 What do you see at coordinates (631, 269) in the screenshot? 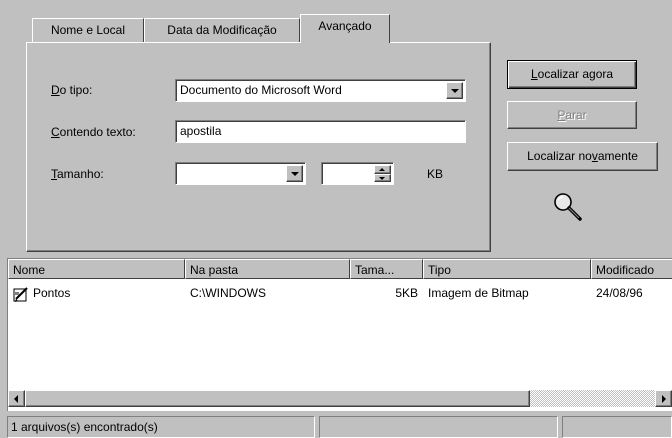
I see `column-header-modified: Modificado` at bounding box center [631, 269].